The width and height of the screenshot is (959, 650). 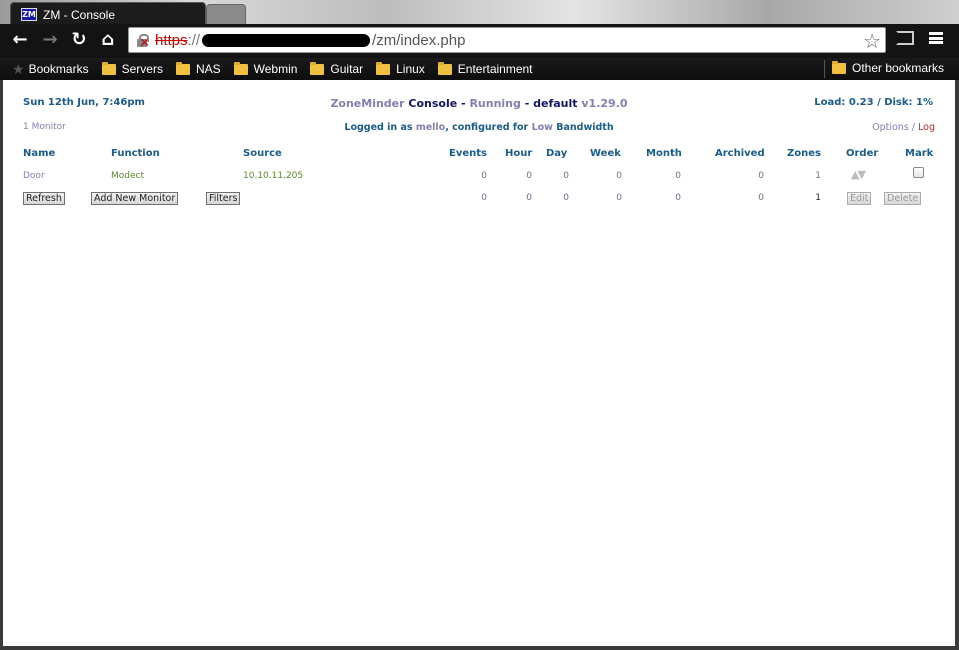 I want to click on new-tab-button, so click(x=226, y=14).